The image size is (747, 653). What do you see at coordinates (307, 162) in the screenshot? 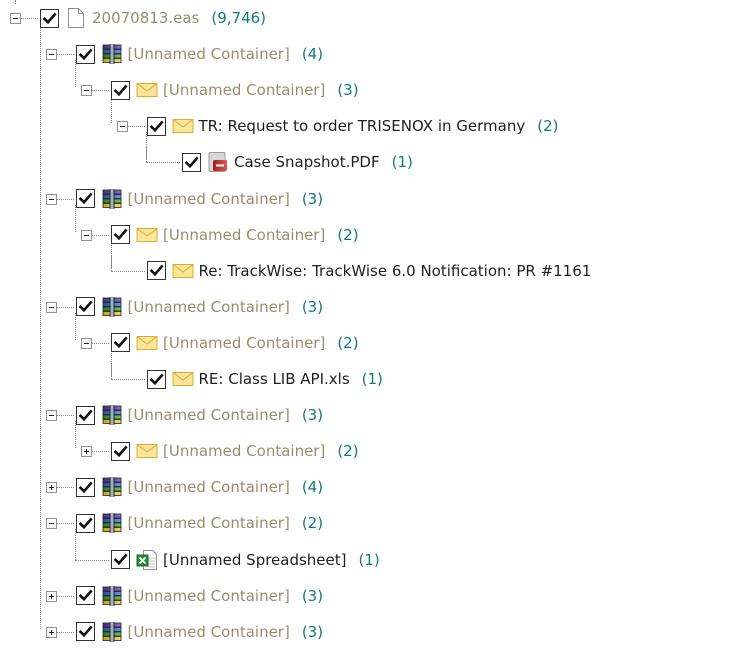
I see `node-label: Case Snapshot.PDF` at bounding box center [307, 162].